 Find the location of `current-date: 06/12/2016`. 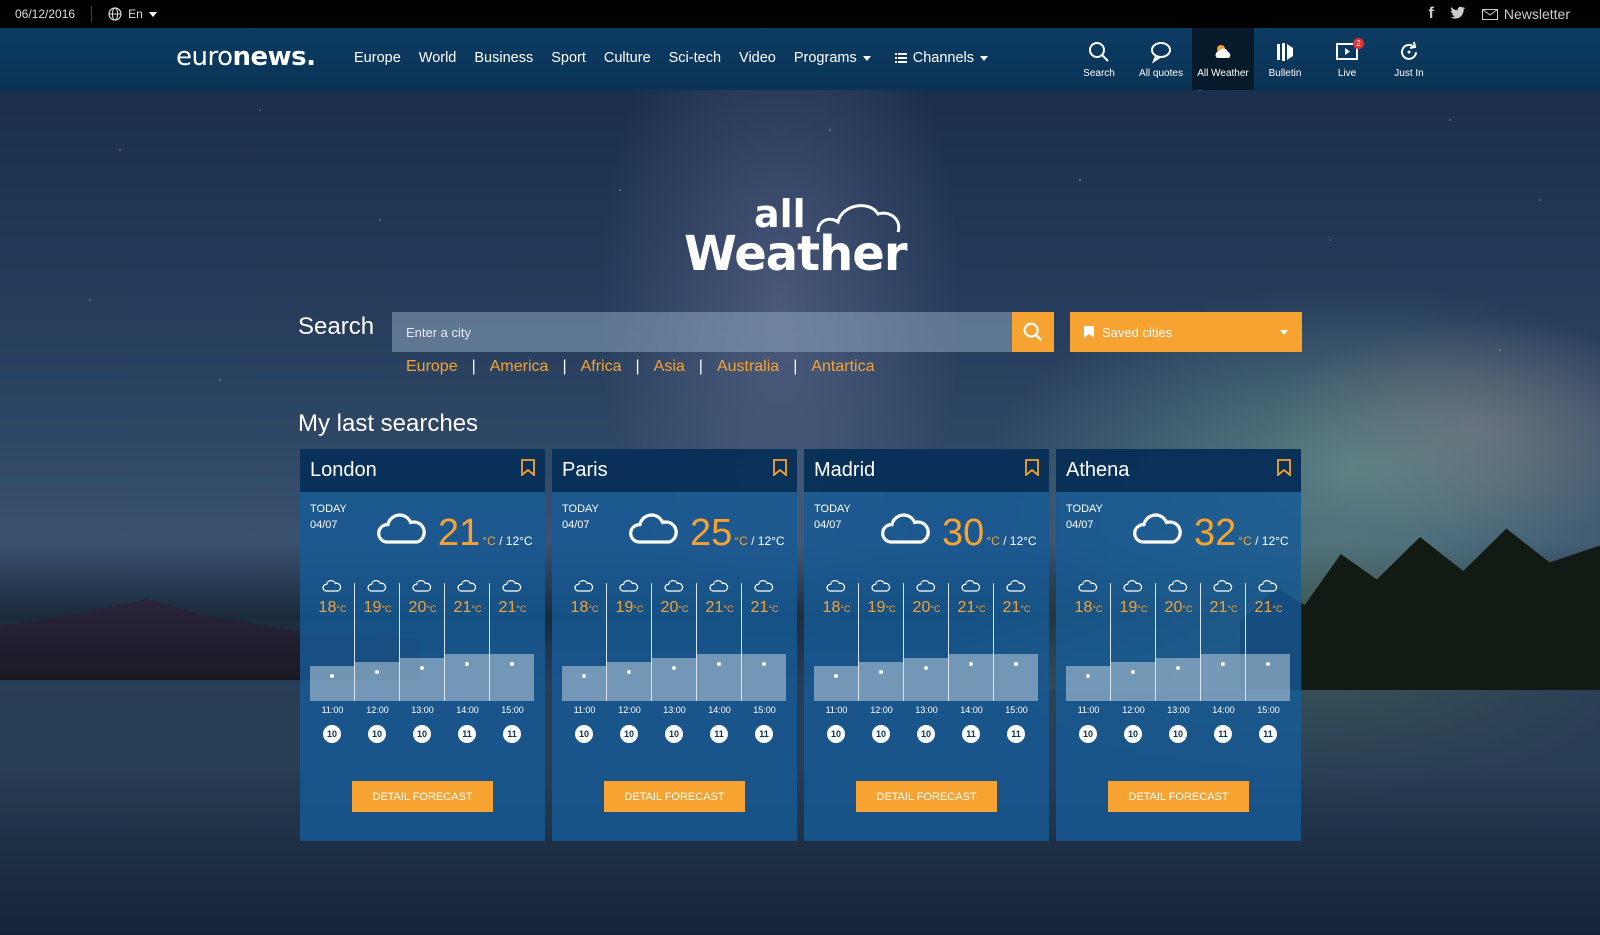

current-date: 06/12/2016 is located at coordinates (45, 14).